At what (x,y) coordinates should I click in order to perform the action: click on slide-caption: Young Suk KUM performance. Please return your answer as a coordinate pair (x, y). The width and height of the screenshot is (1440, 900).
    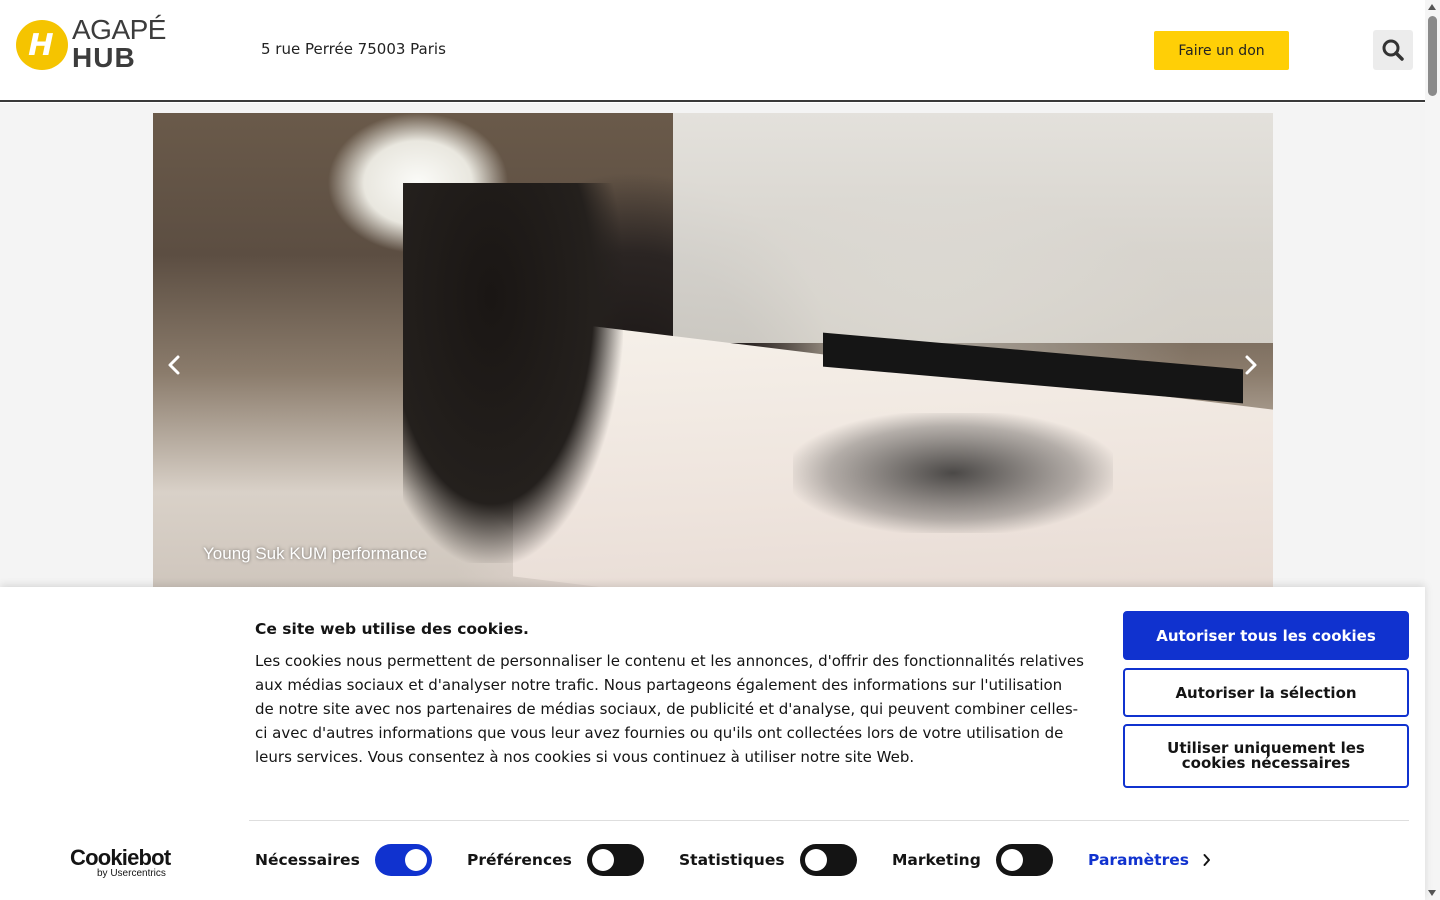
    Looking at the image, I should click on (315, 553).